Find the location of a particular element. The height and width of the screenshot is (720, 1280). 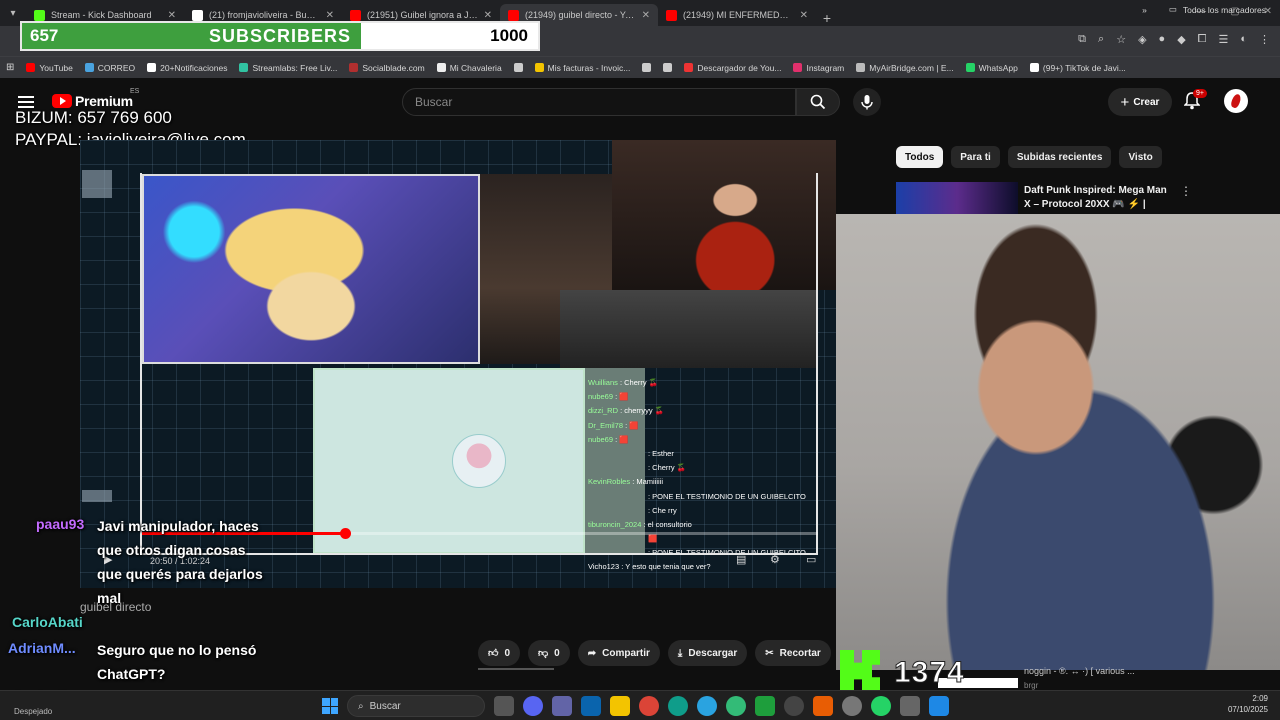

account-avatar is located at coordinates (1236, 101).